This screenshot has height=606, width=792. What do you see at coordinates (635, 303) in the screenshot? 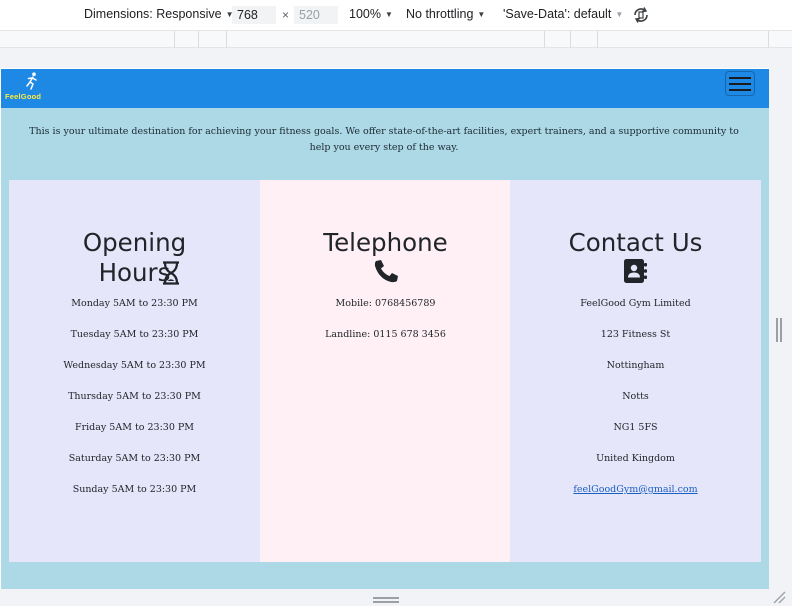
I see `list-item: FeelGood Gym Limited` at bounding box center [635, 303].